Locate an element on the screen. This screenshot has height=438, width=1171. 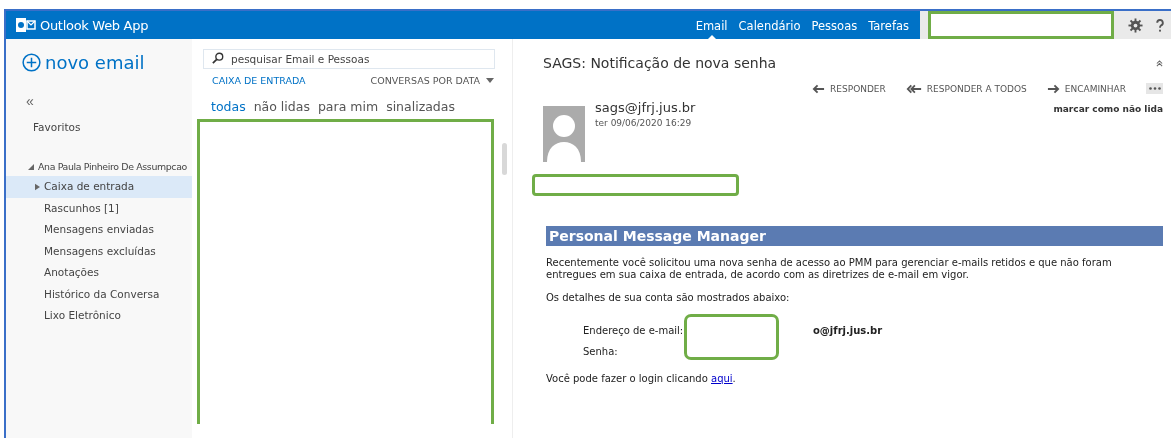
help-icon is located at coordinates (1160, 25).